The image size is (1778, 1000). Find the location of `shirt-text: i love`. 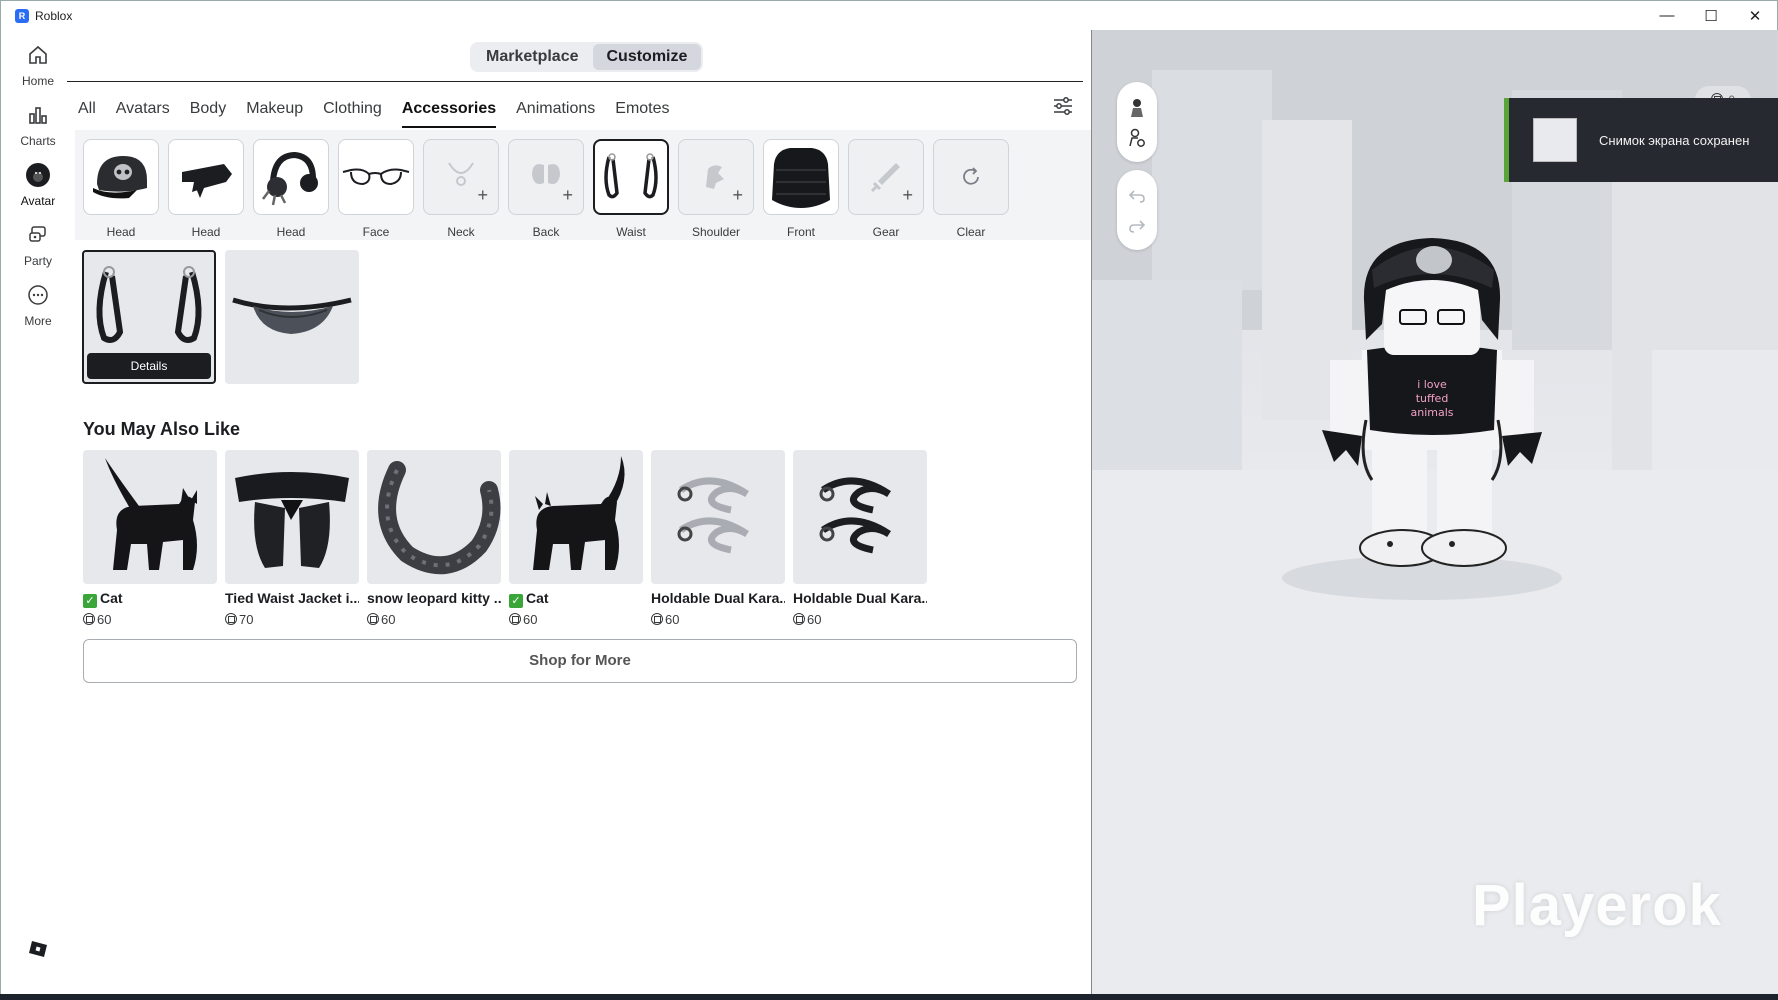

shirt-text: i love is located at coordinates (1432, 384).